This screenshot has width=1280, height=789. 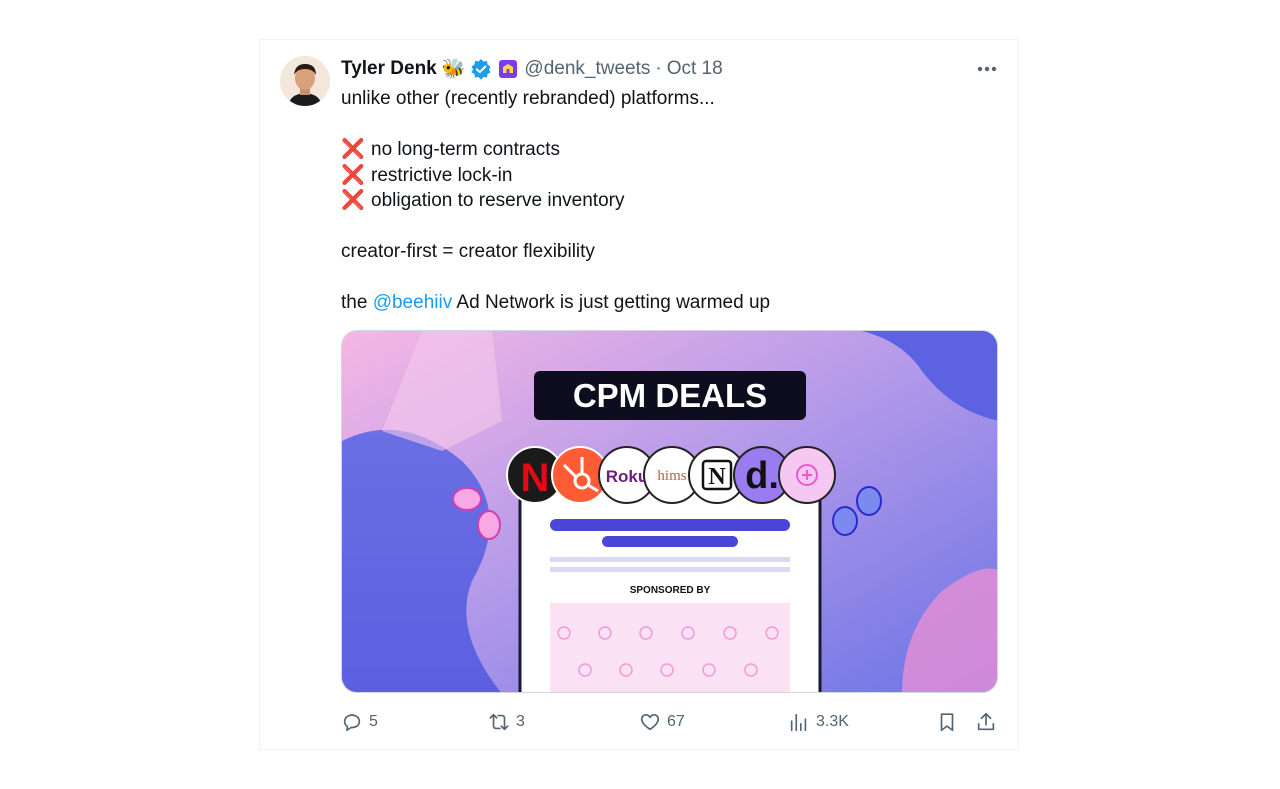 I want to click on views-count: 3.3K, so click(x=832, y=721).